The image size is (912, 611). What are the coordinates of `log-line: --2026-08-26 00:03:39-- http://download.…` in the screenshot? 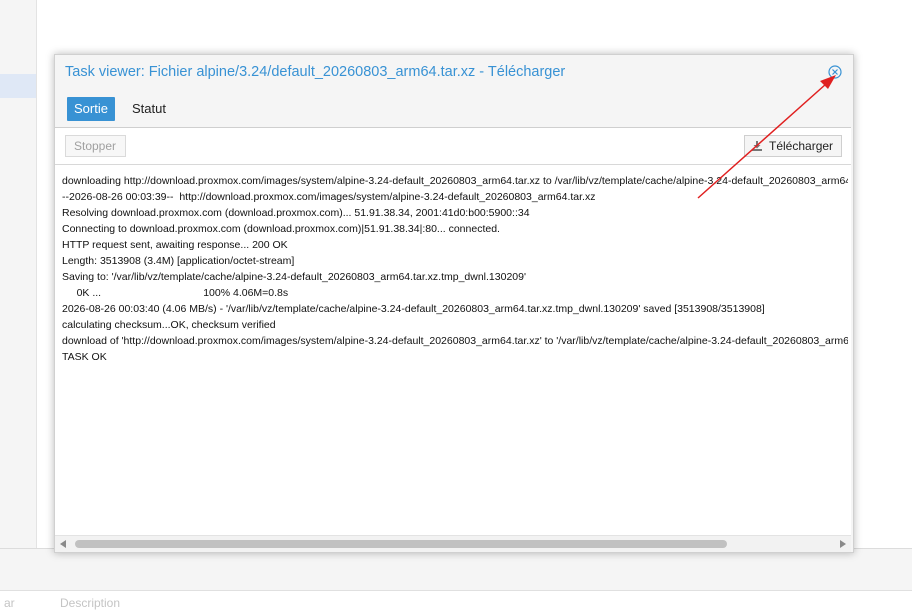 It's located at (329, 197).